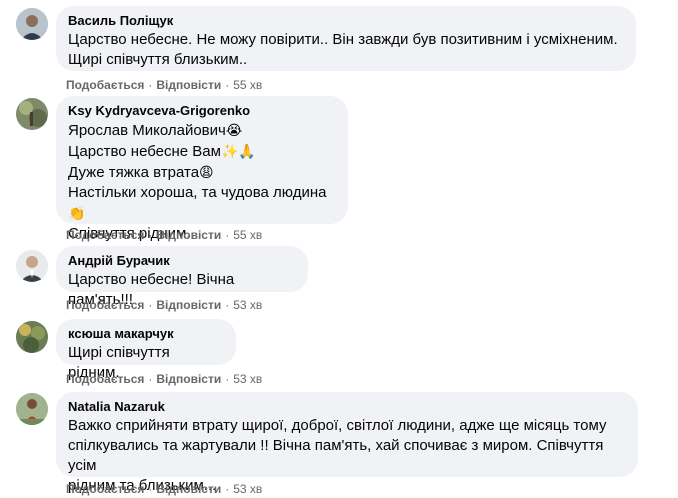  Describe the element at coordinates (197, 192) in the screenshot. I see `comment-line-text: Настільки хороша, та чудова людина` at that location.